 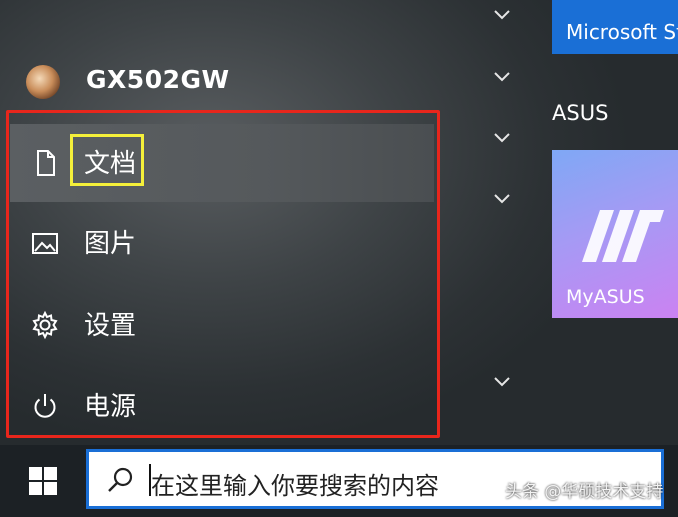 I want to click on tile-microsoft-store: Microsoft Store, so click(x=615, y=27).